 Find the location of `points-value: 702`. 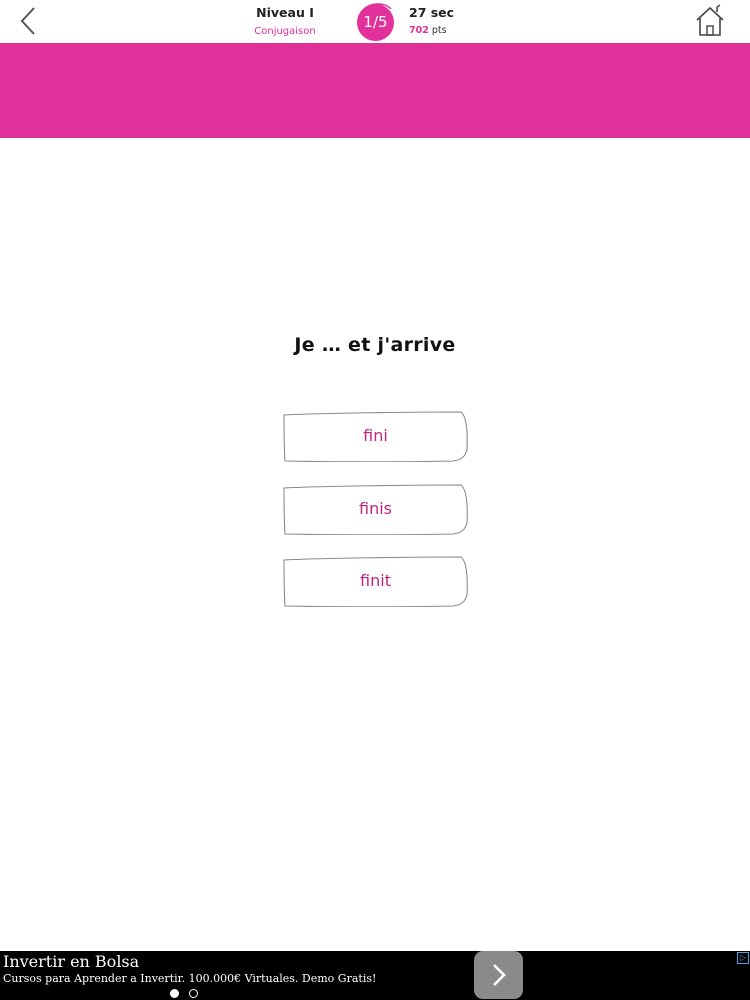

points-value: 702 is located at coordinates (419, 30).